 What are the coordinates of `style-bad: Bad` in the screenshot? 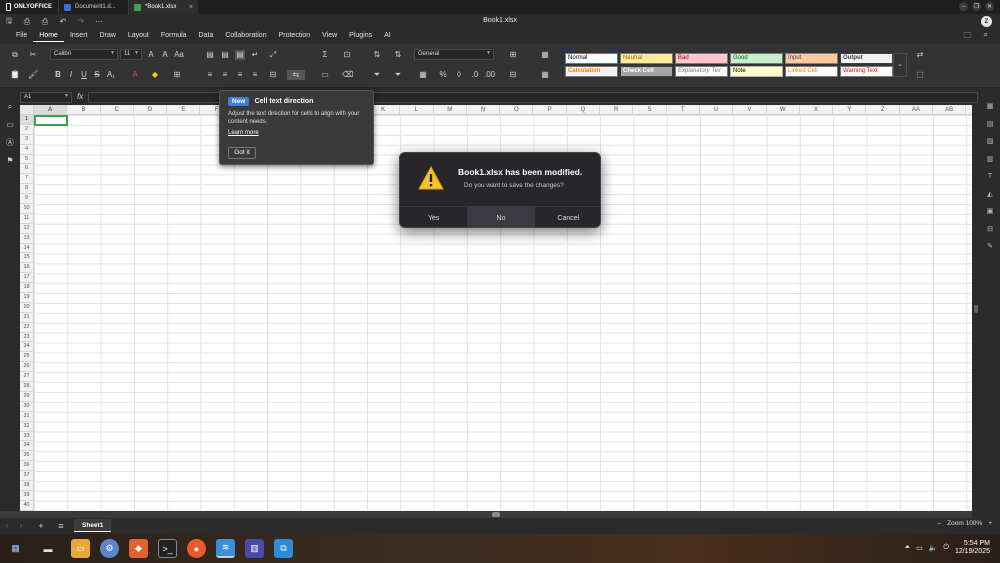 It's located at (701, 58).